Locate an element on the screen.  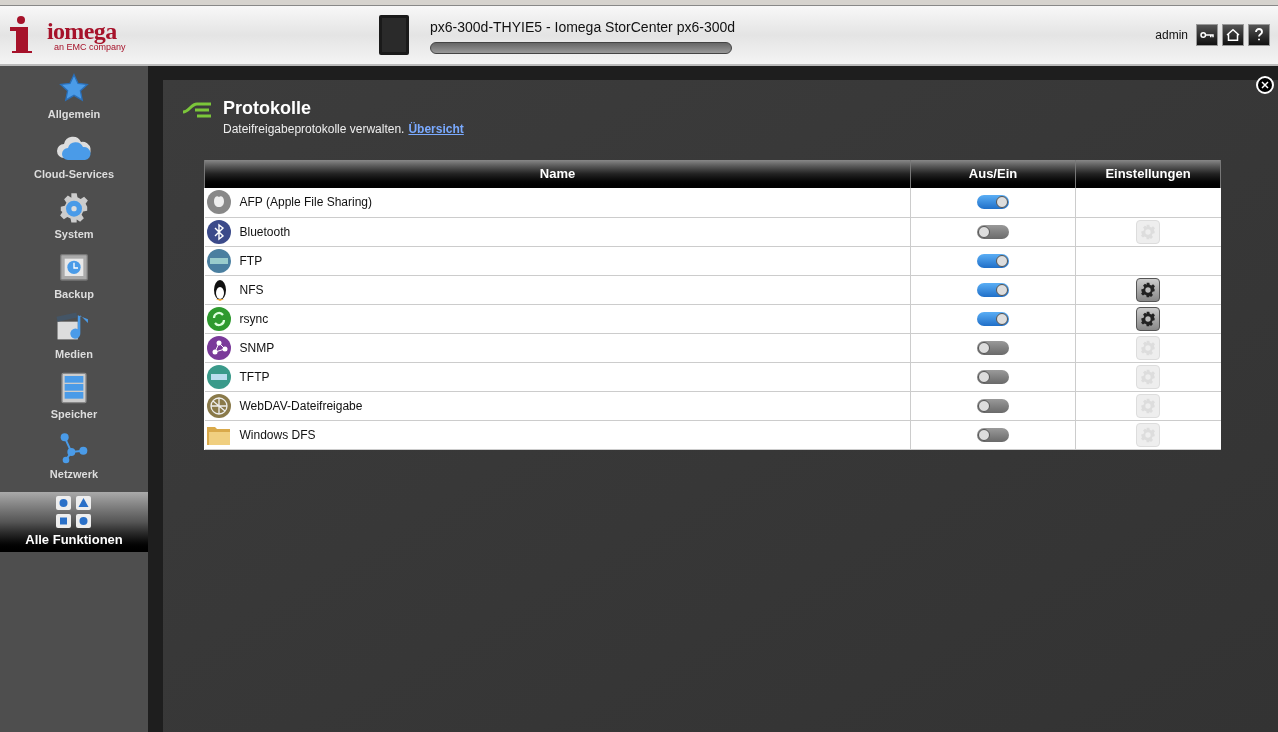
server-icon is located at coordinates (74, 388).